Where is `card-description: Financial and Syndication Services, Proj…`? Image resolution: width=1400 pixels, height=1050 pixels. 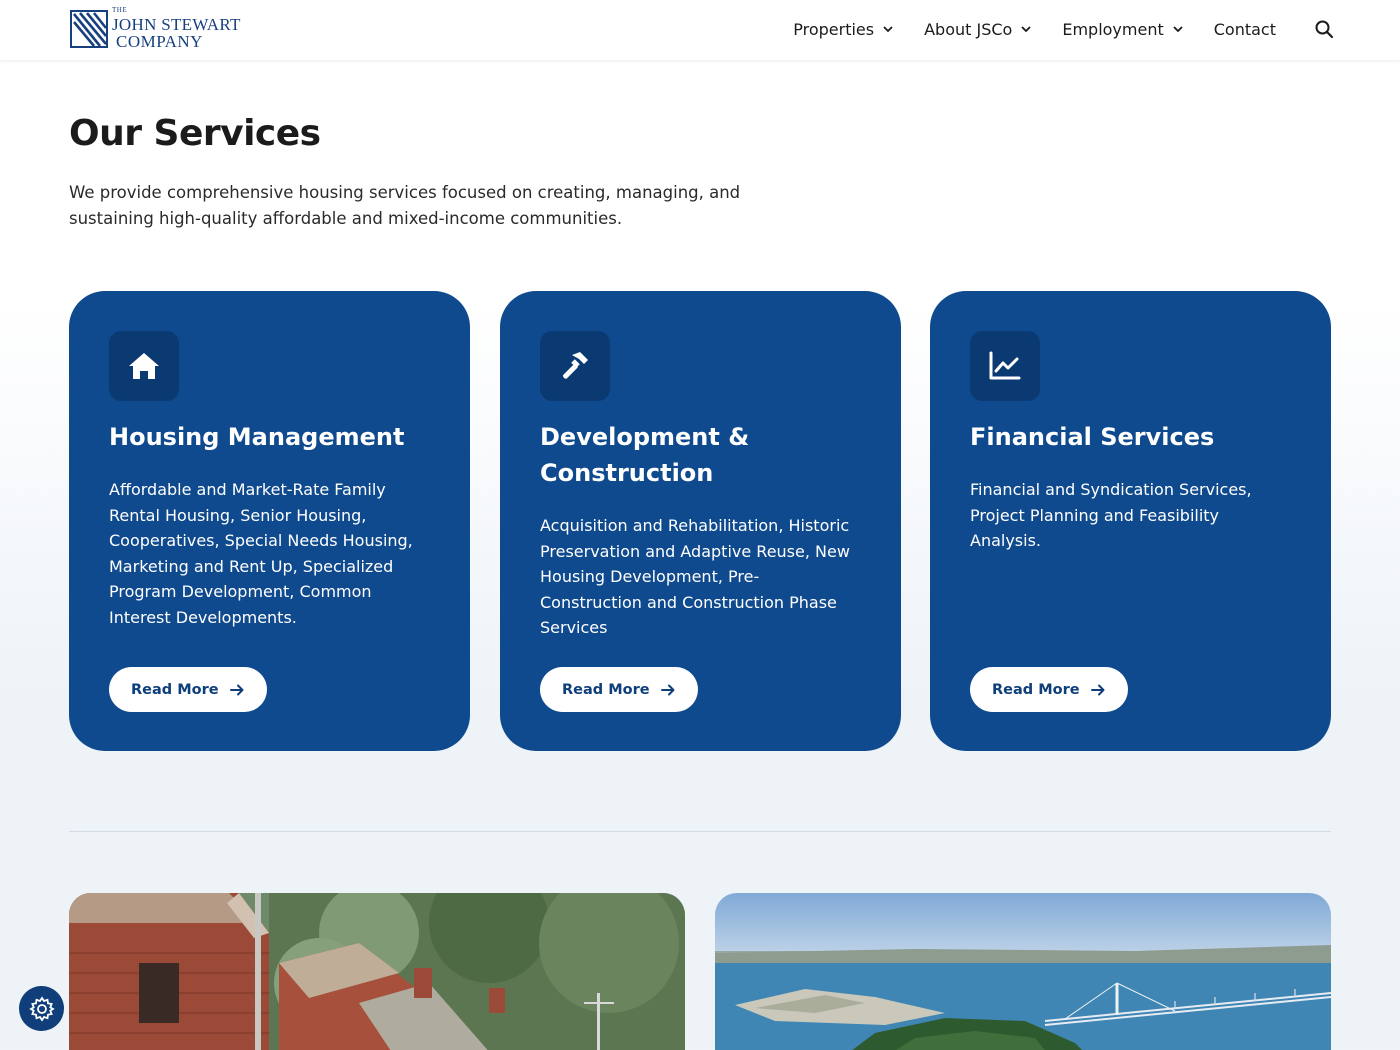 card-description: Financial and Syndication Services, Proj… is located at coordinates (1111, 515).